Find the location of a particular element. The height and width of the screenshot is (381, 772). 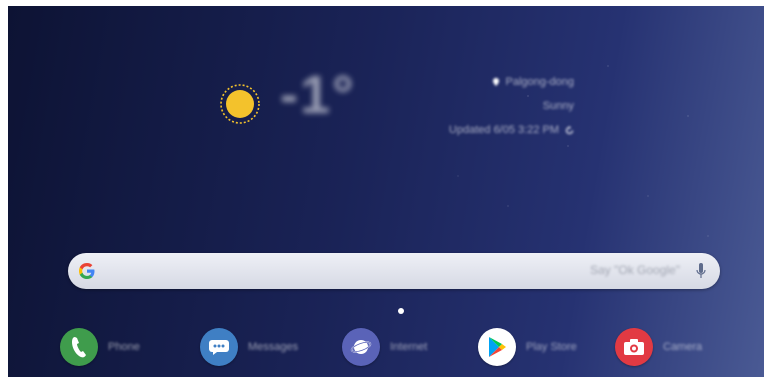

dock-app-internet: Internet is located at coordinates (384, 347).